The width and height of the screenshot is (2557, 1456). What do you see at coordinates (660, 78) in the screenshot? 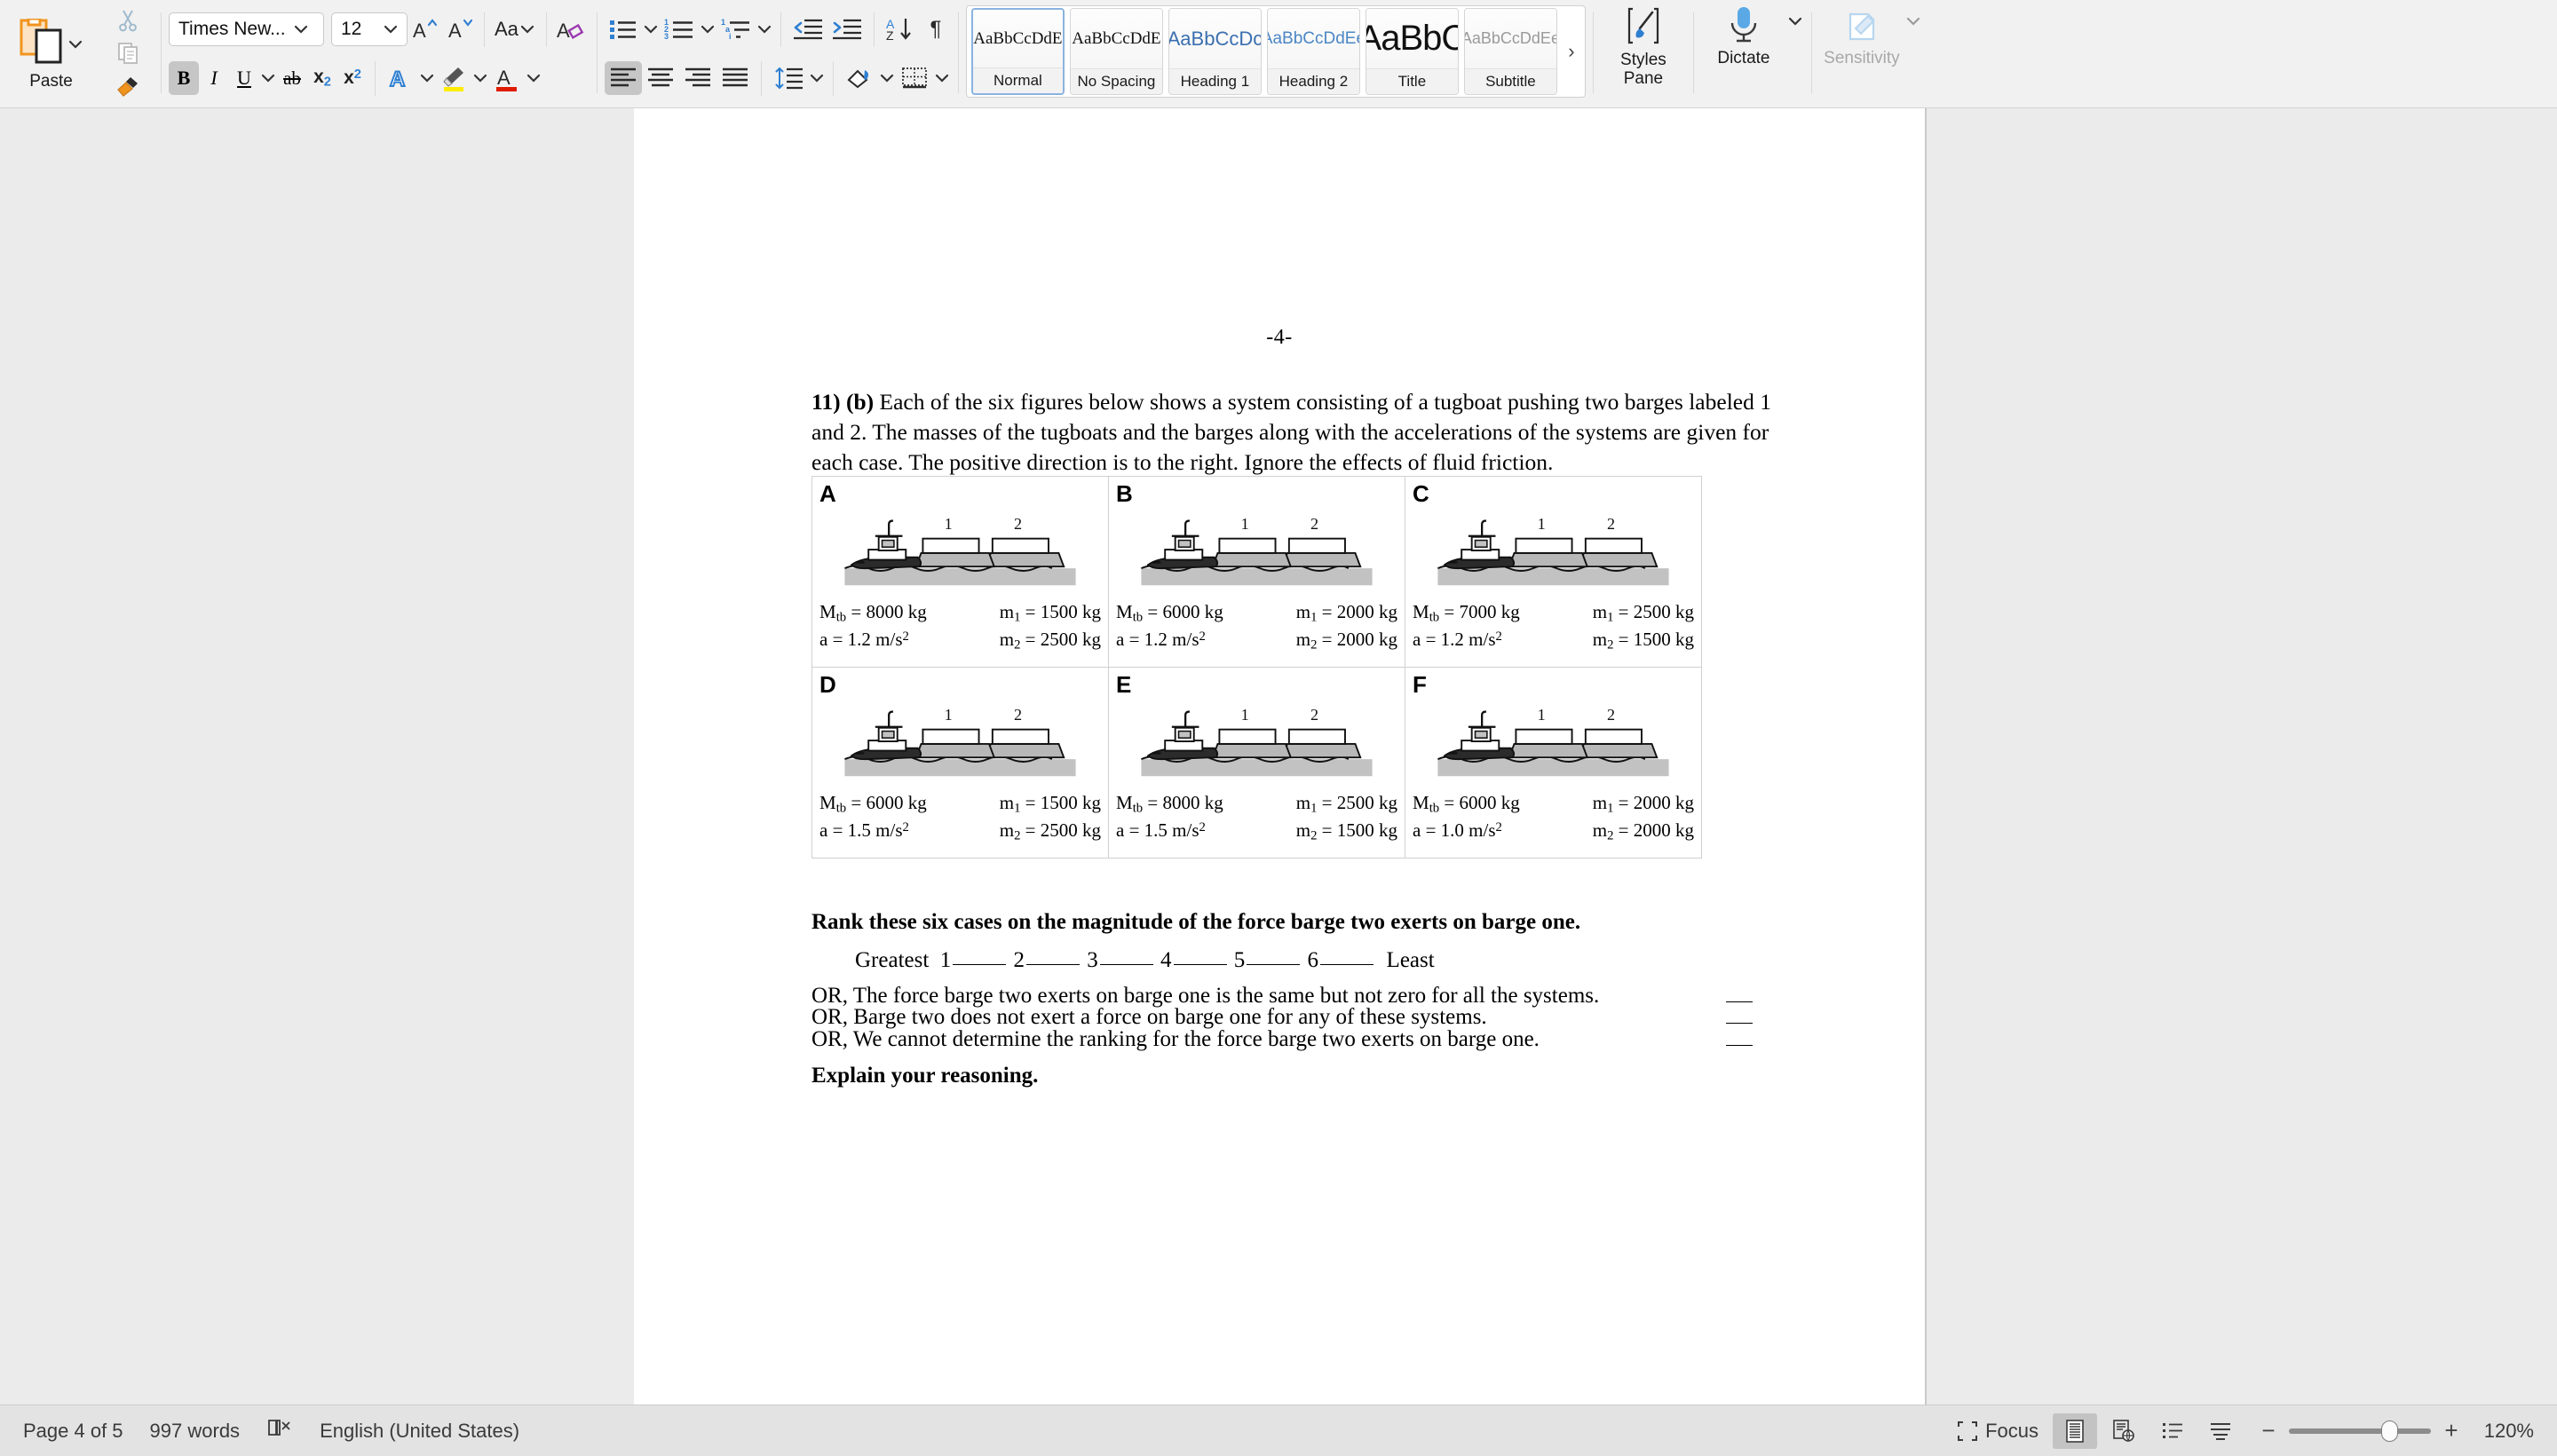
I see `align-center-button` at bounding box center [660, 78].